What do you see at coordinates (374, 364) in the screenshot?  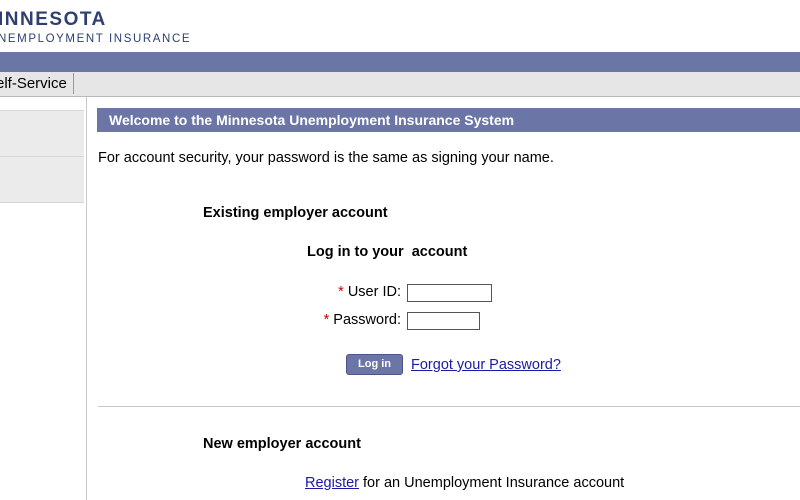 I see `login-button: Log in` at bounding box center [374, 364].